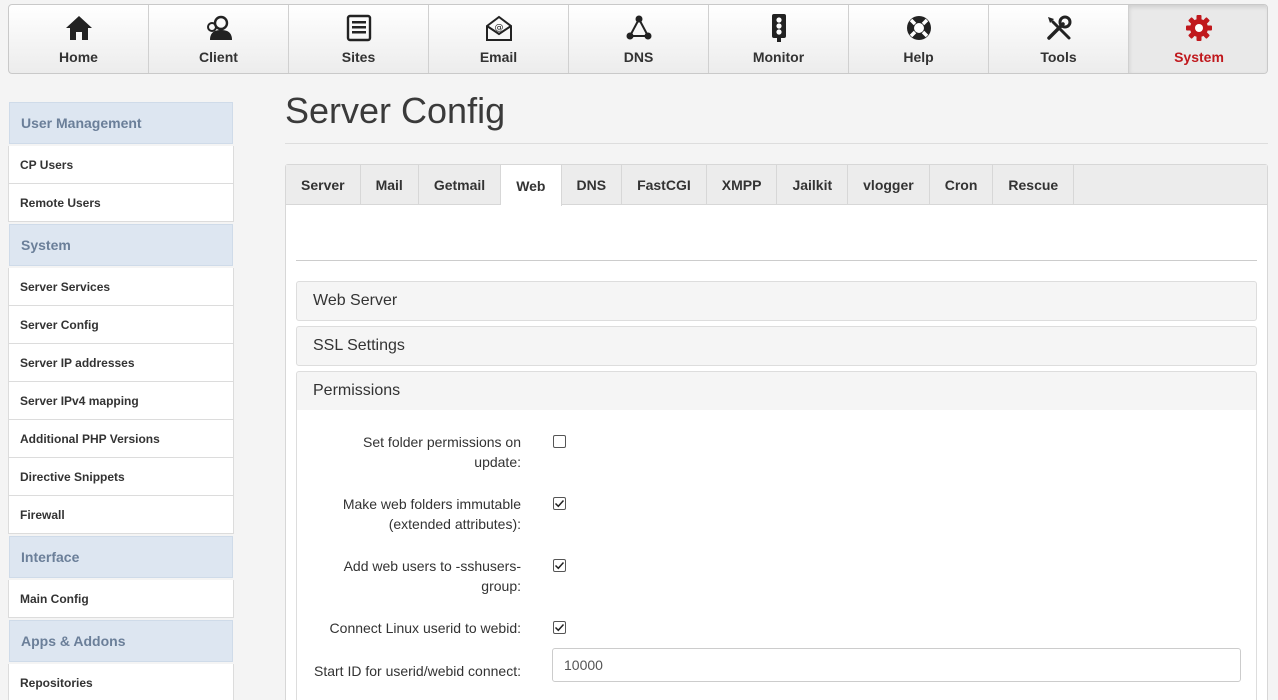 The height and width of the screenshot is (700, 1278). Describe the element at coordinates (323, 185) in the screenshot. I see `tab-server: Server` at that location.